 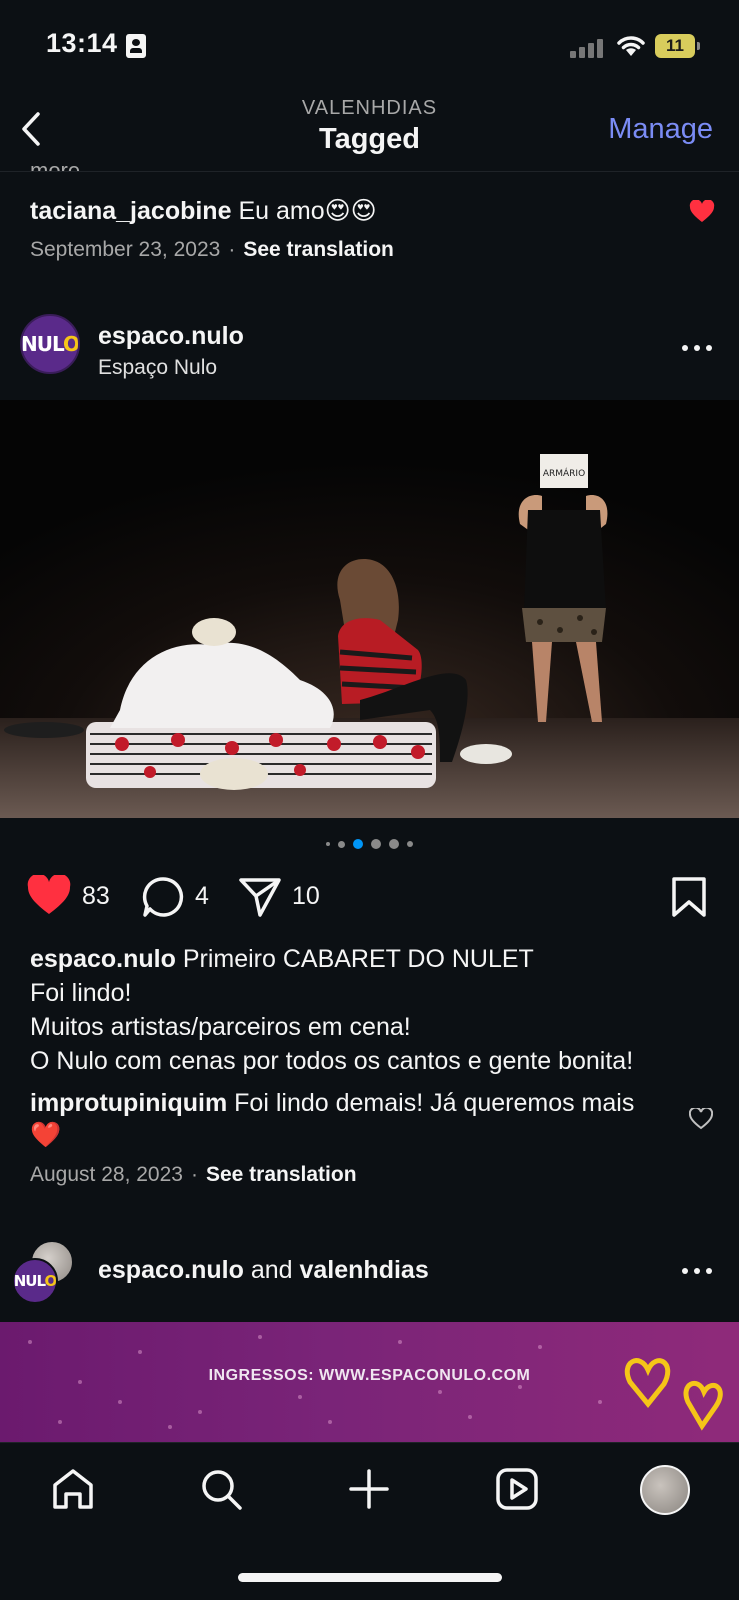 I want to click on reels-icon, so click(x=517, y=1489).